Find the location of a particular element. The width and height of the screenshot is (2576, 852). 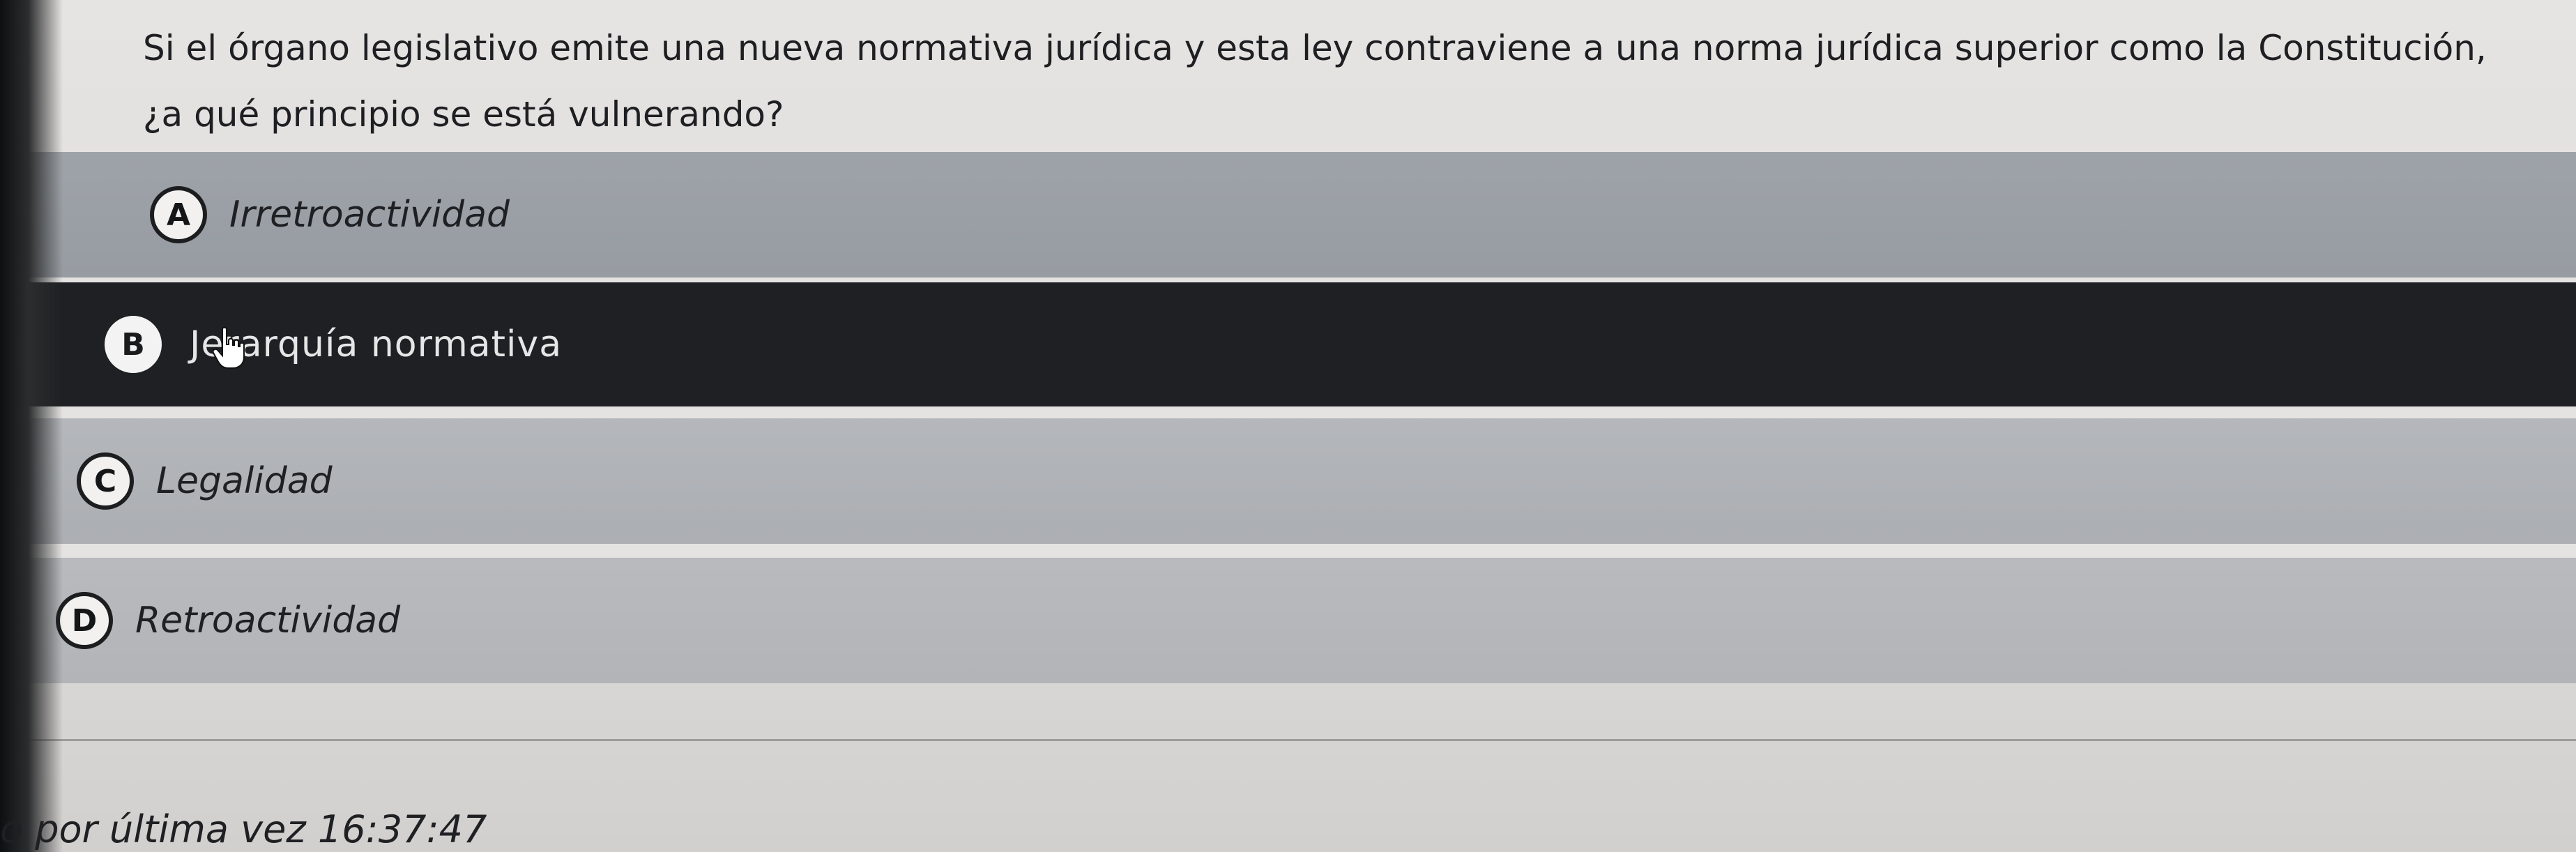

option-label: Retroactividad is located at coordinates (268, 620).